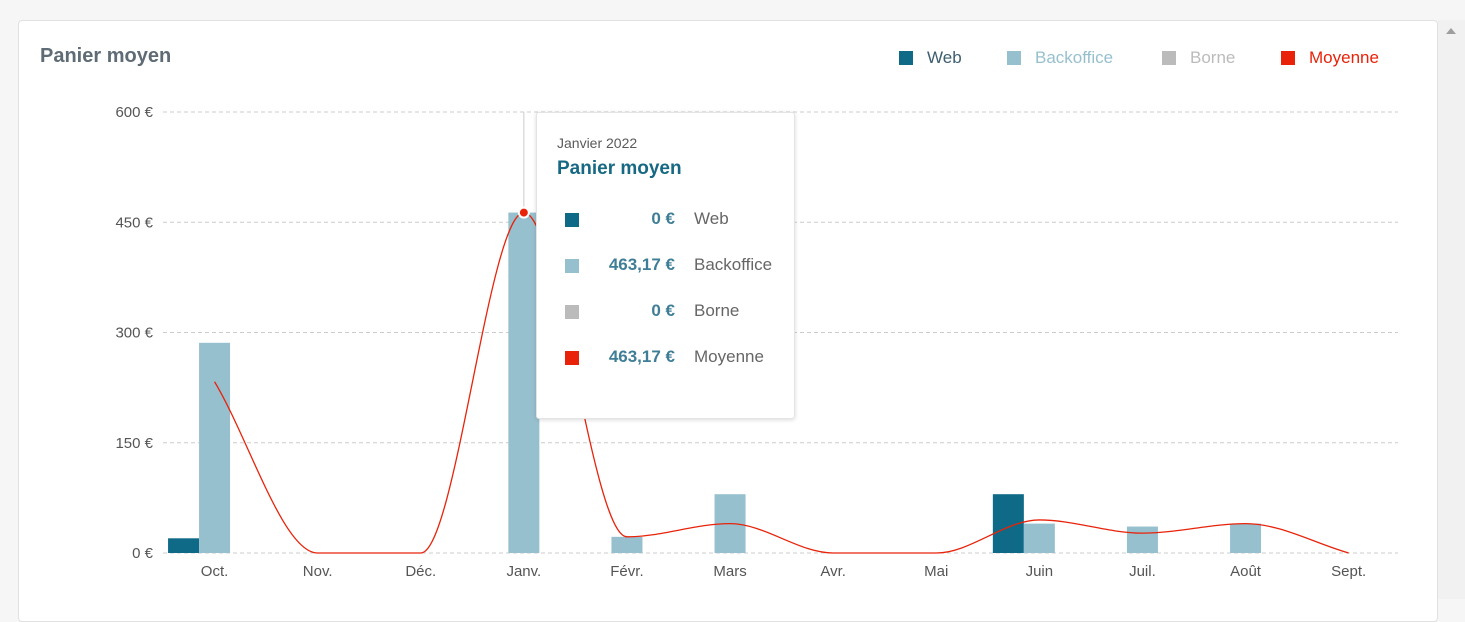  What do you see at coordinates (641, 356) in the screenshot?
I see `tooltip-value-moyenne: 463,17 €` at bounding box center [641, 356].